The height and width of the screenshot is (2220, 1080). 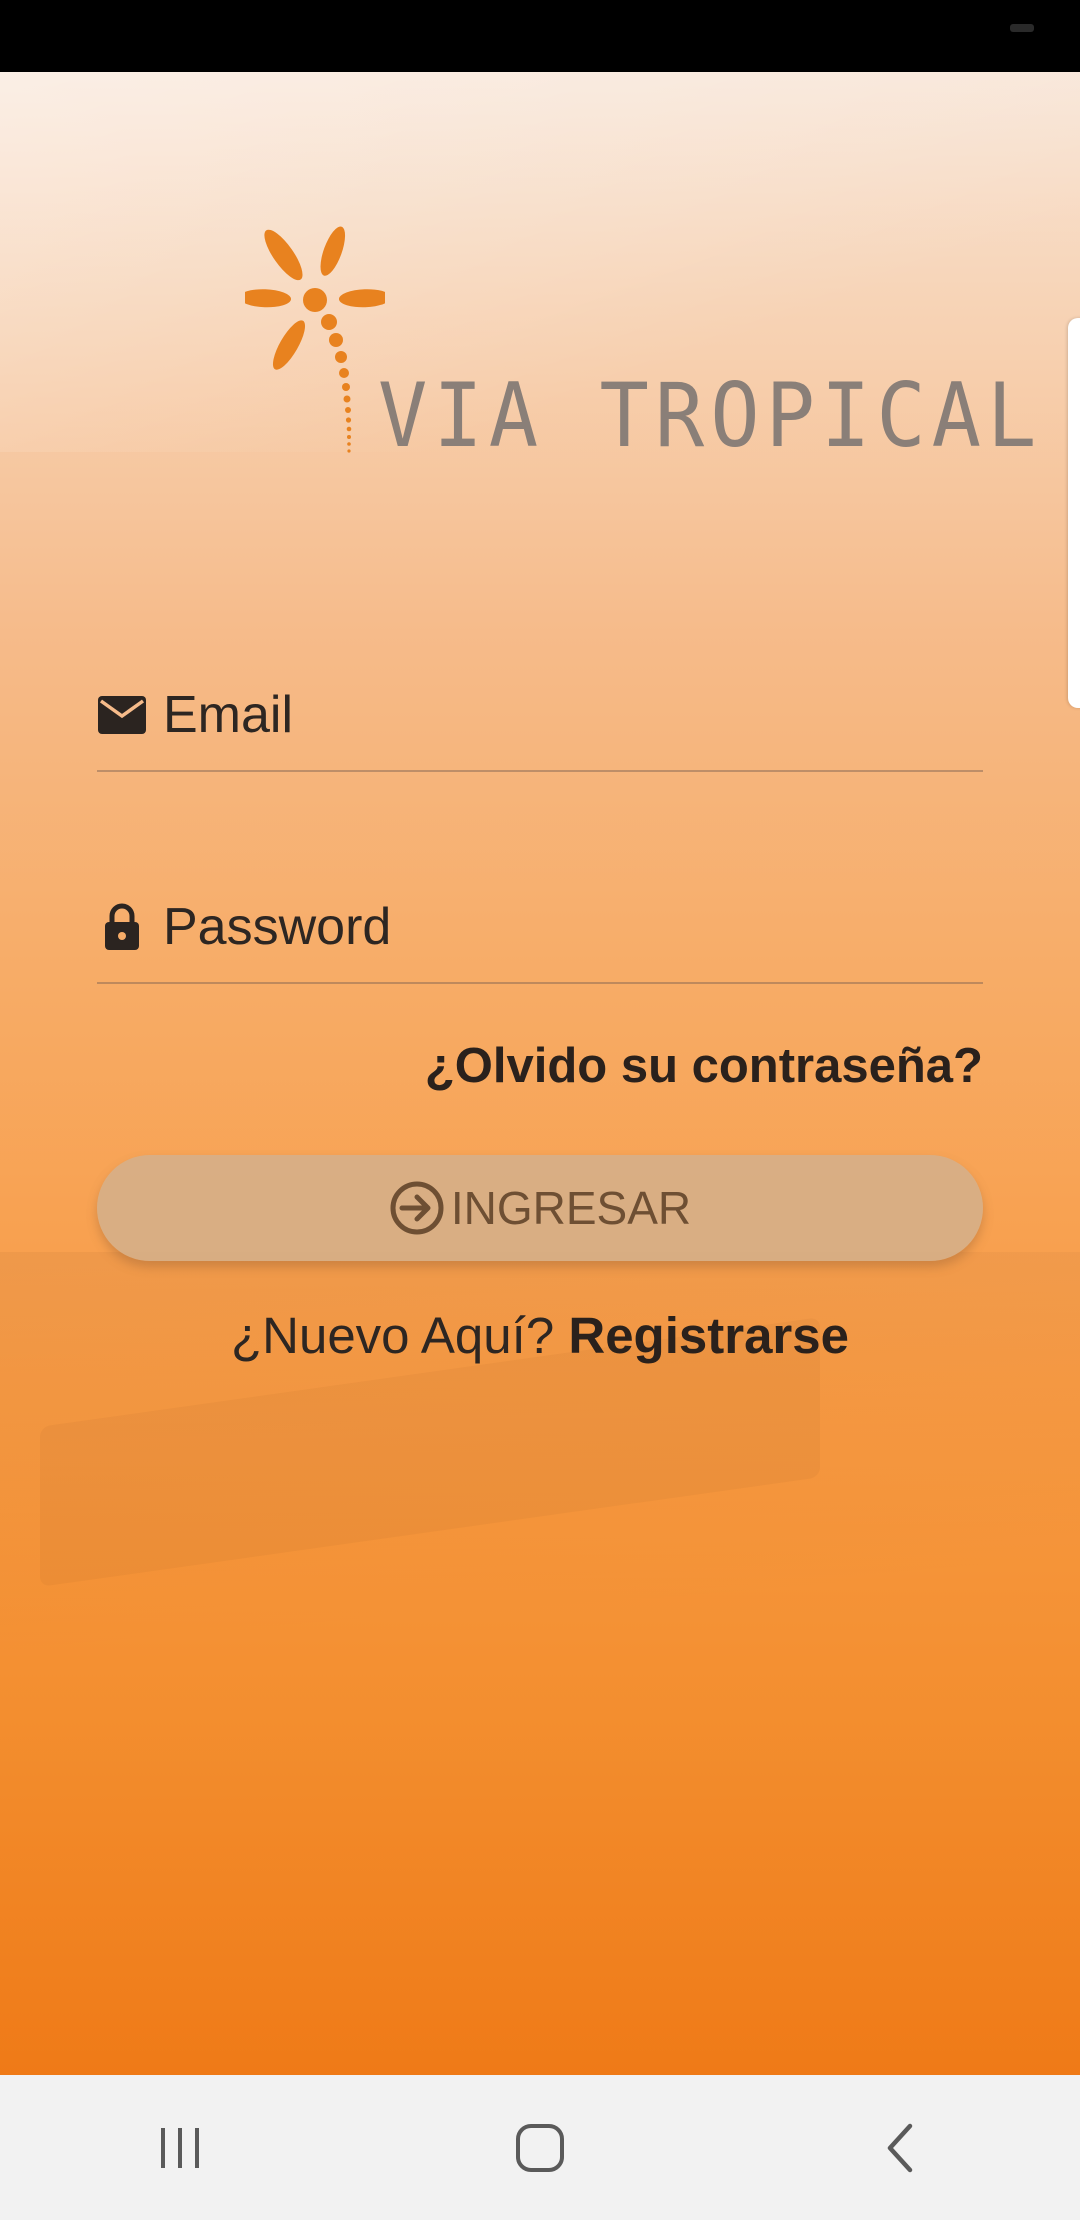 I want to click on home-button, so click(x=540, y=2148).